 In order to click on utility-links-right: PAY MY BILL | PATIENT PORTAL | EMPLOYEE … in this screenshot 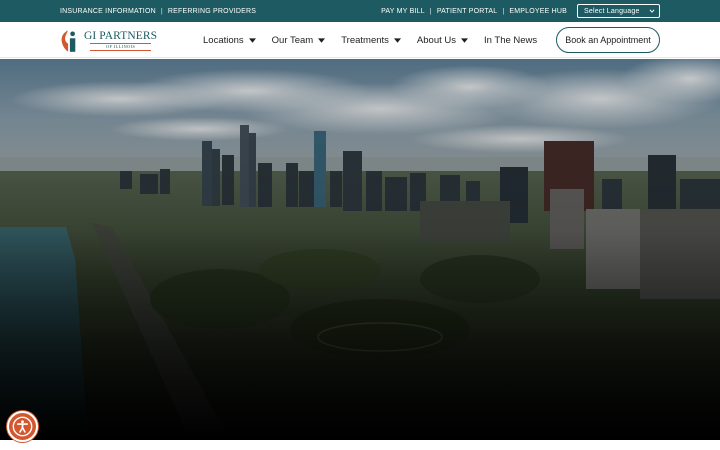, I will do `click(474, 11)`.